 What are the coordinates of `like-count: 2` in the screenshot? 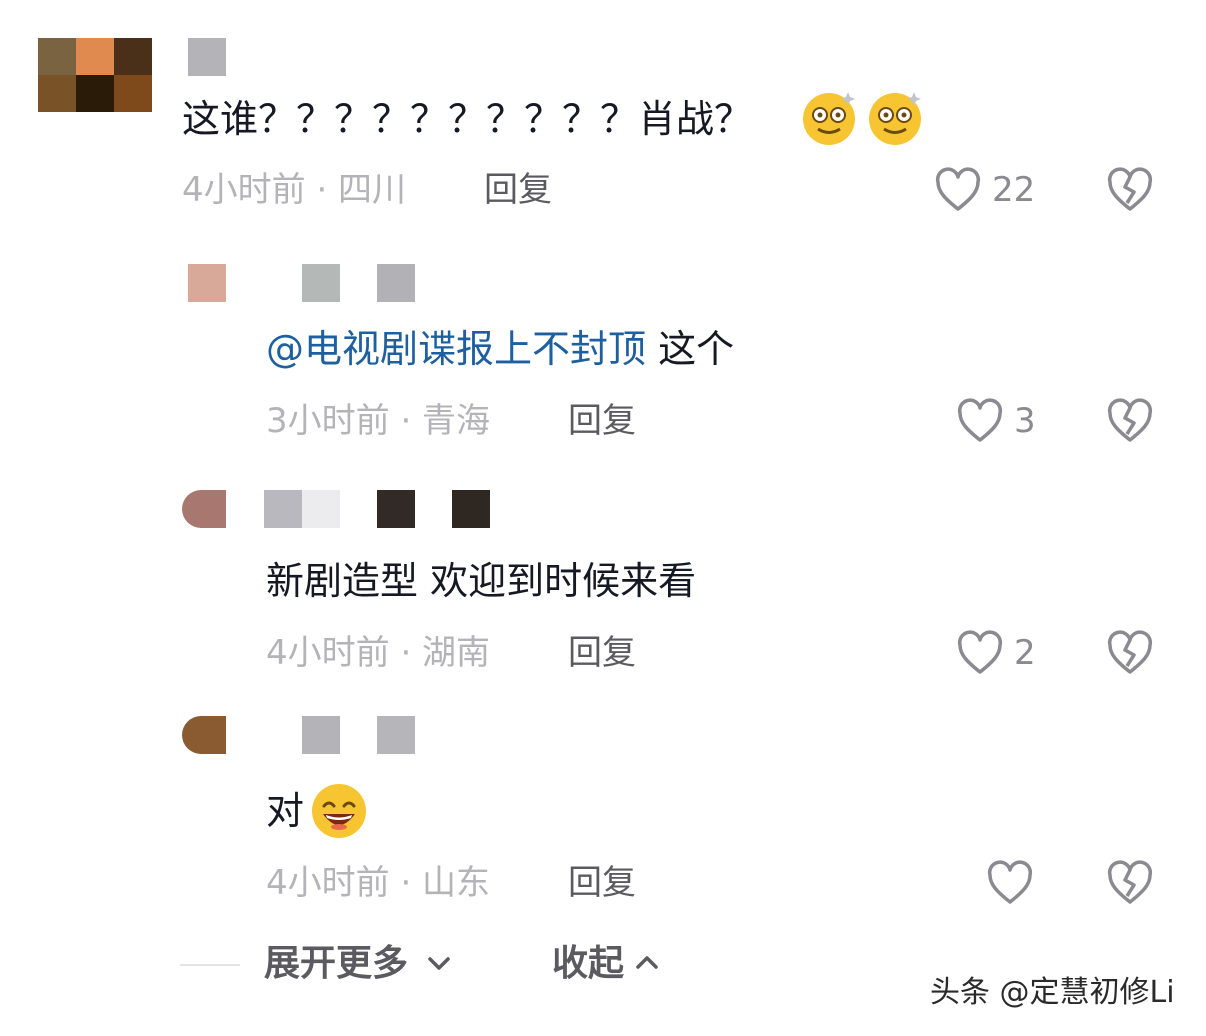 It's located at (1025, 653).